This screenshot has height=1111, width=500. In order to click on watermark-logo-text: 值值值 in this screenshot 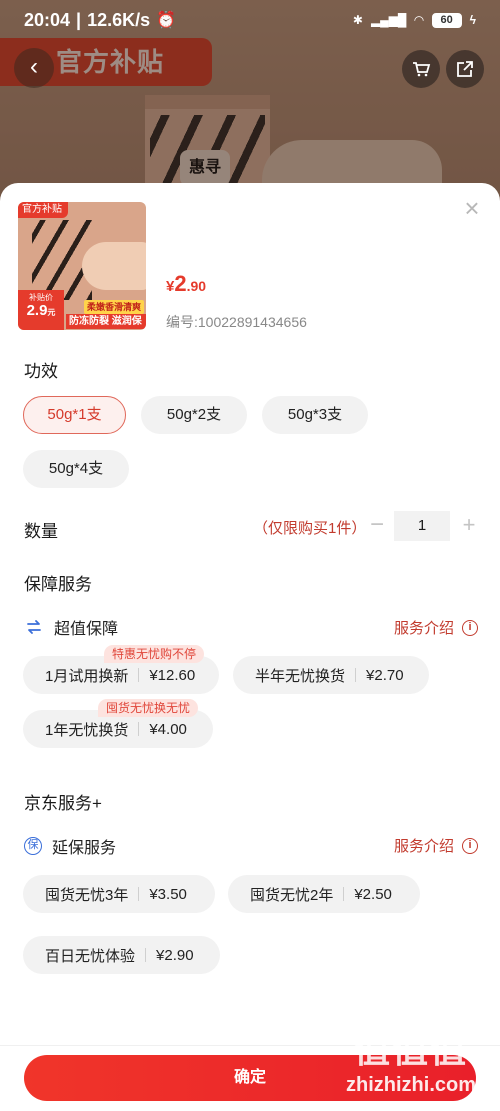, I will do `click(410, 1049)`.